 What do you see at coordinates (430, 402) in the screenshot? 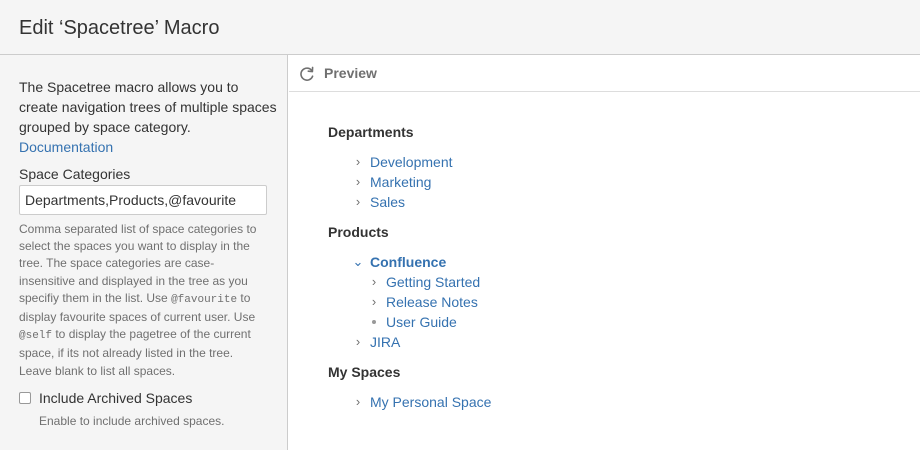
I see `tree-link: My Personal Space` at bounding box center [430, 402].